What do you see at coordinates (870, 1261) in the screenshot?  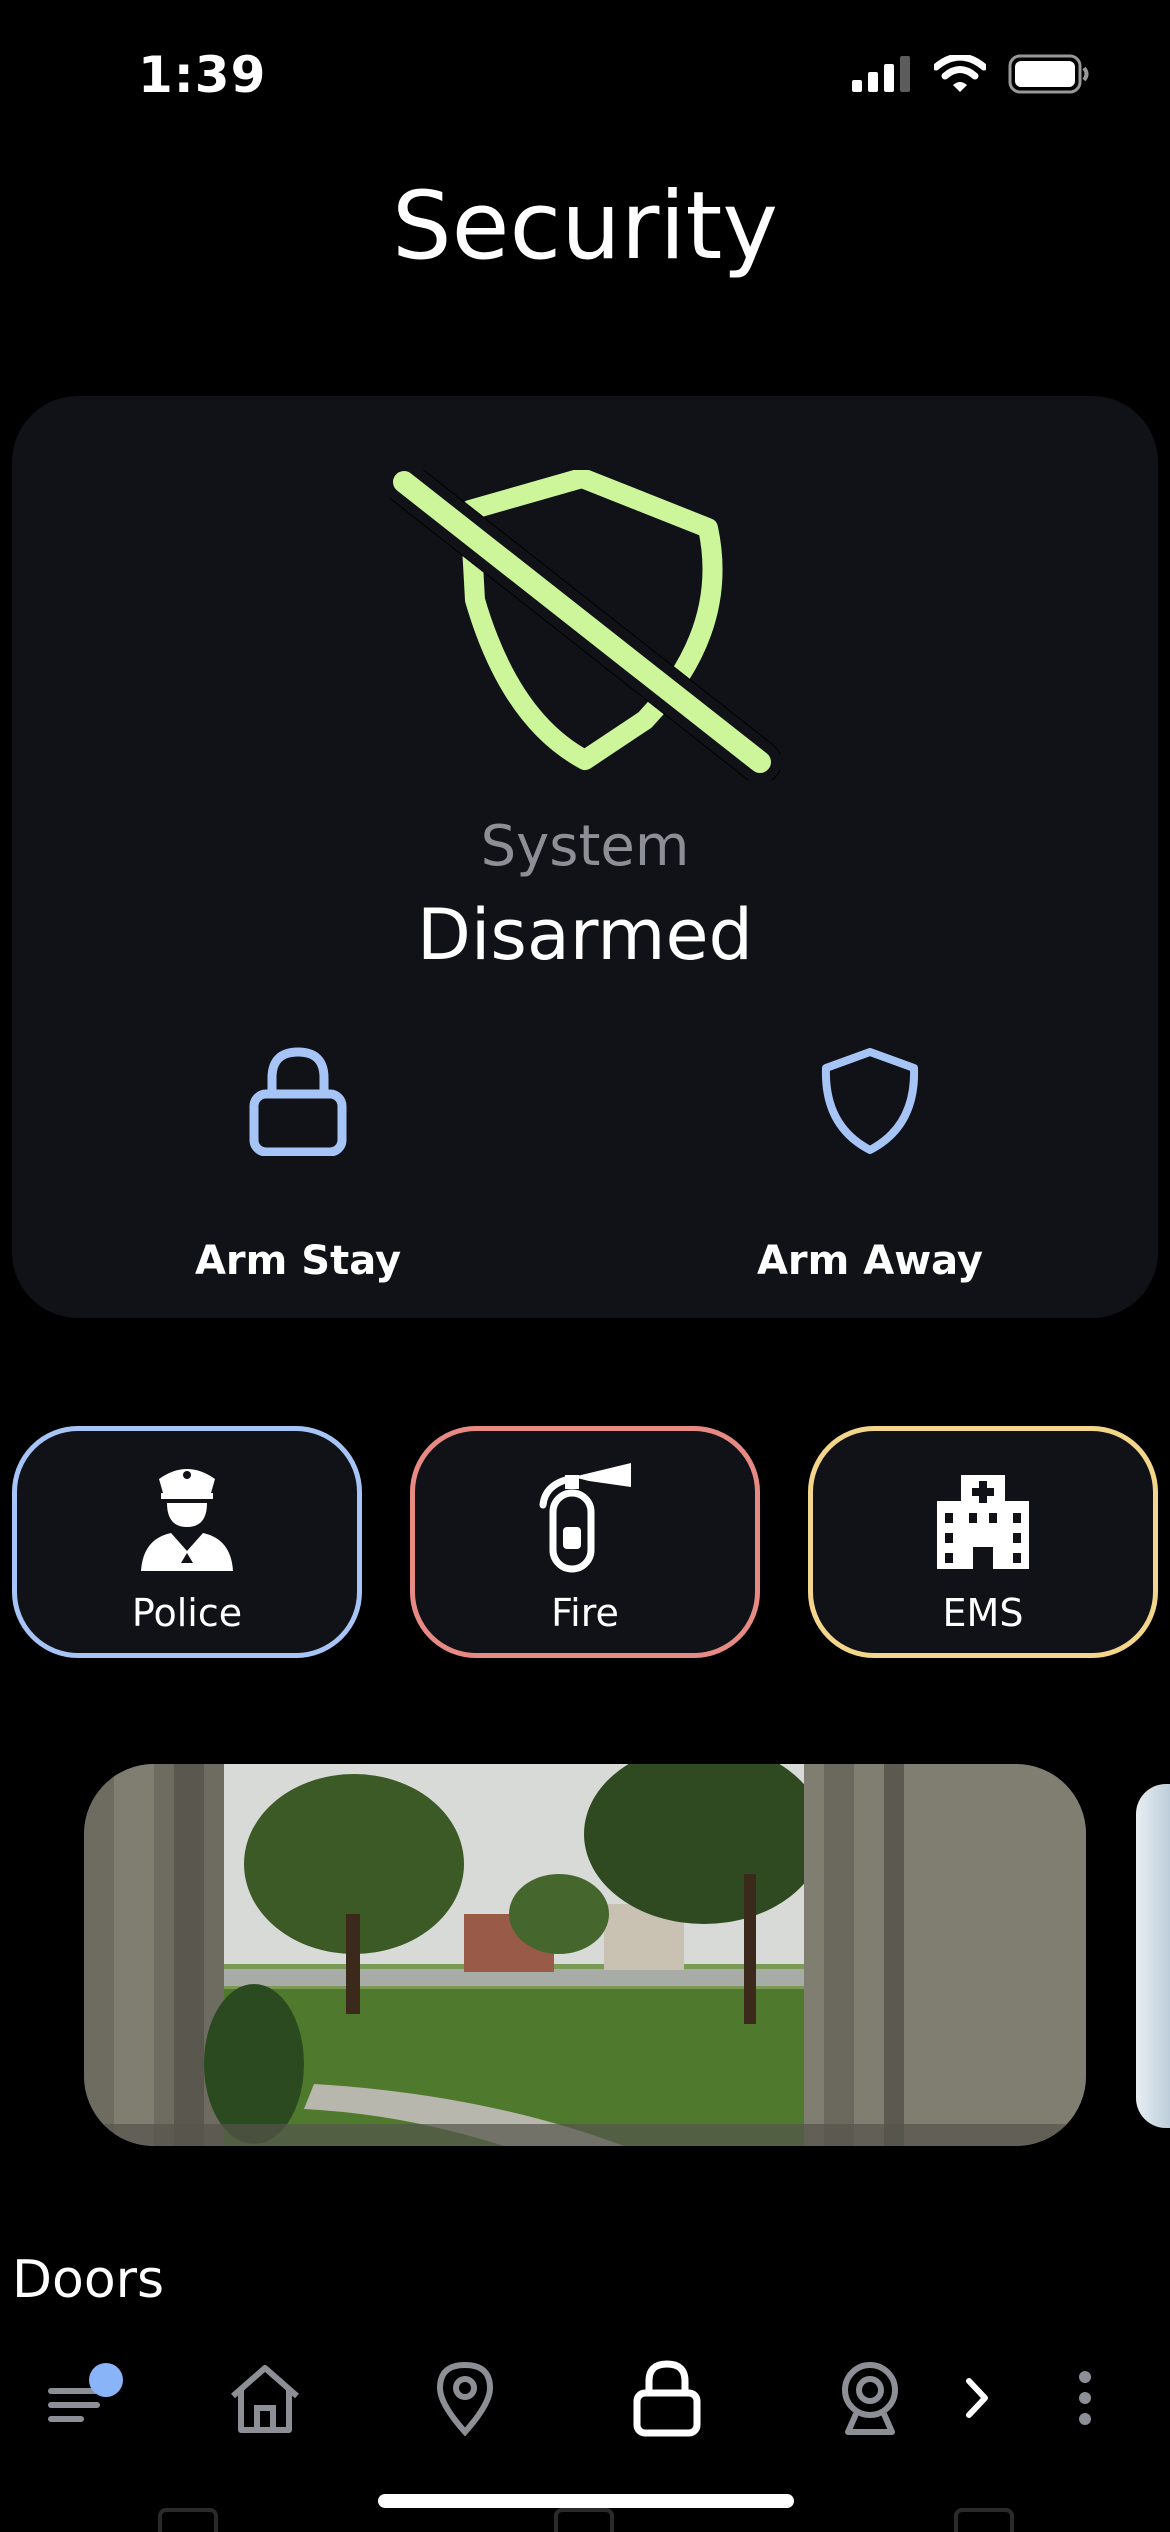 I see `arm-away-label: Arm Away` at bounding box center [870, 1261].